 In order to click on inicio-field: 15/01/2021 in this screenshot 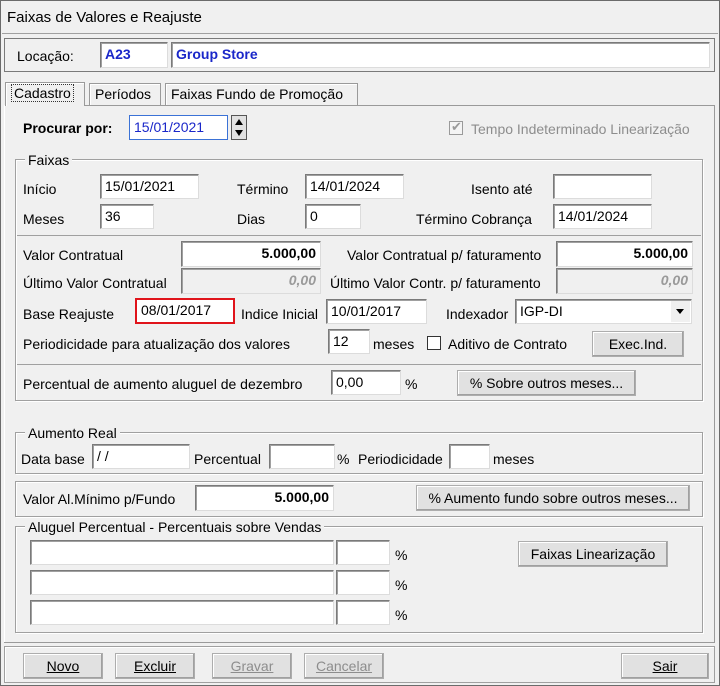, I will do `click(149, 186)`.